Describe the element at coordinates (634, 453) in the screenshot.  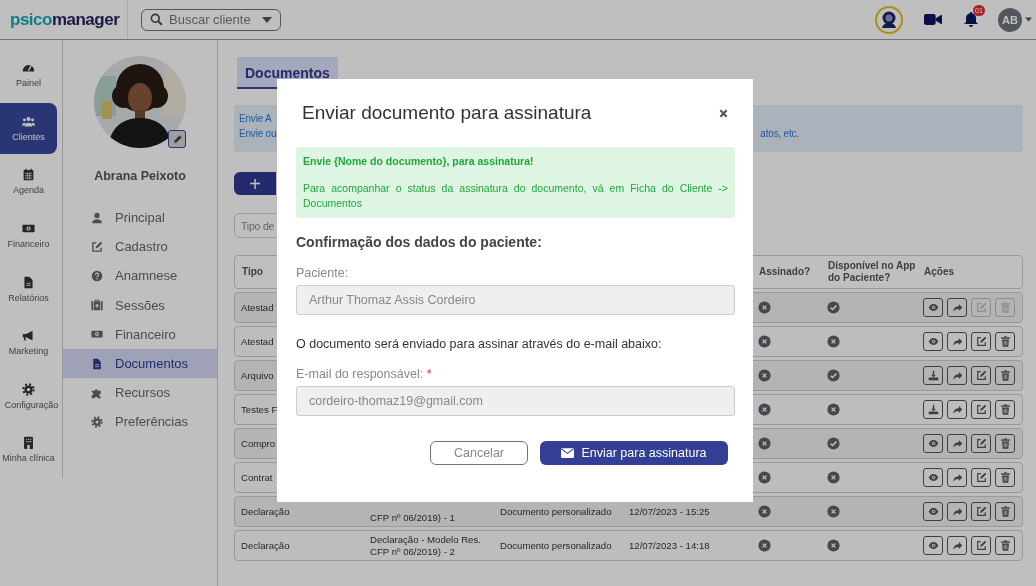
I see `send-for-signature-button: Enviar para assinatura` at that location.